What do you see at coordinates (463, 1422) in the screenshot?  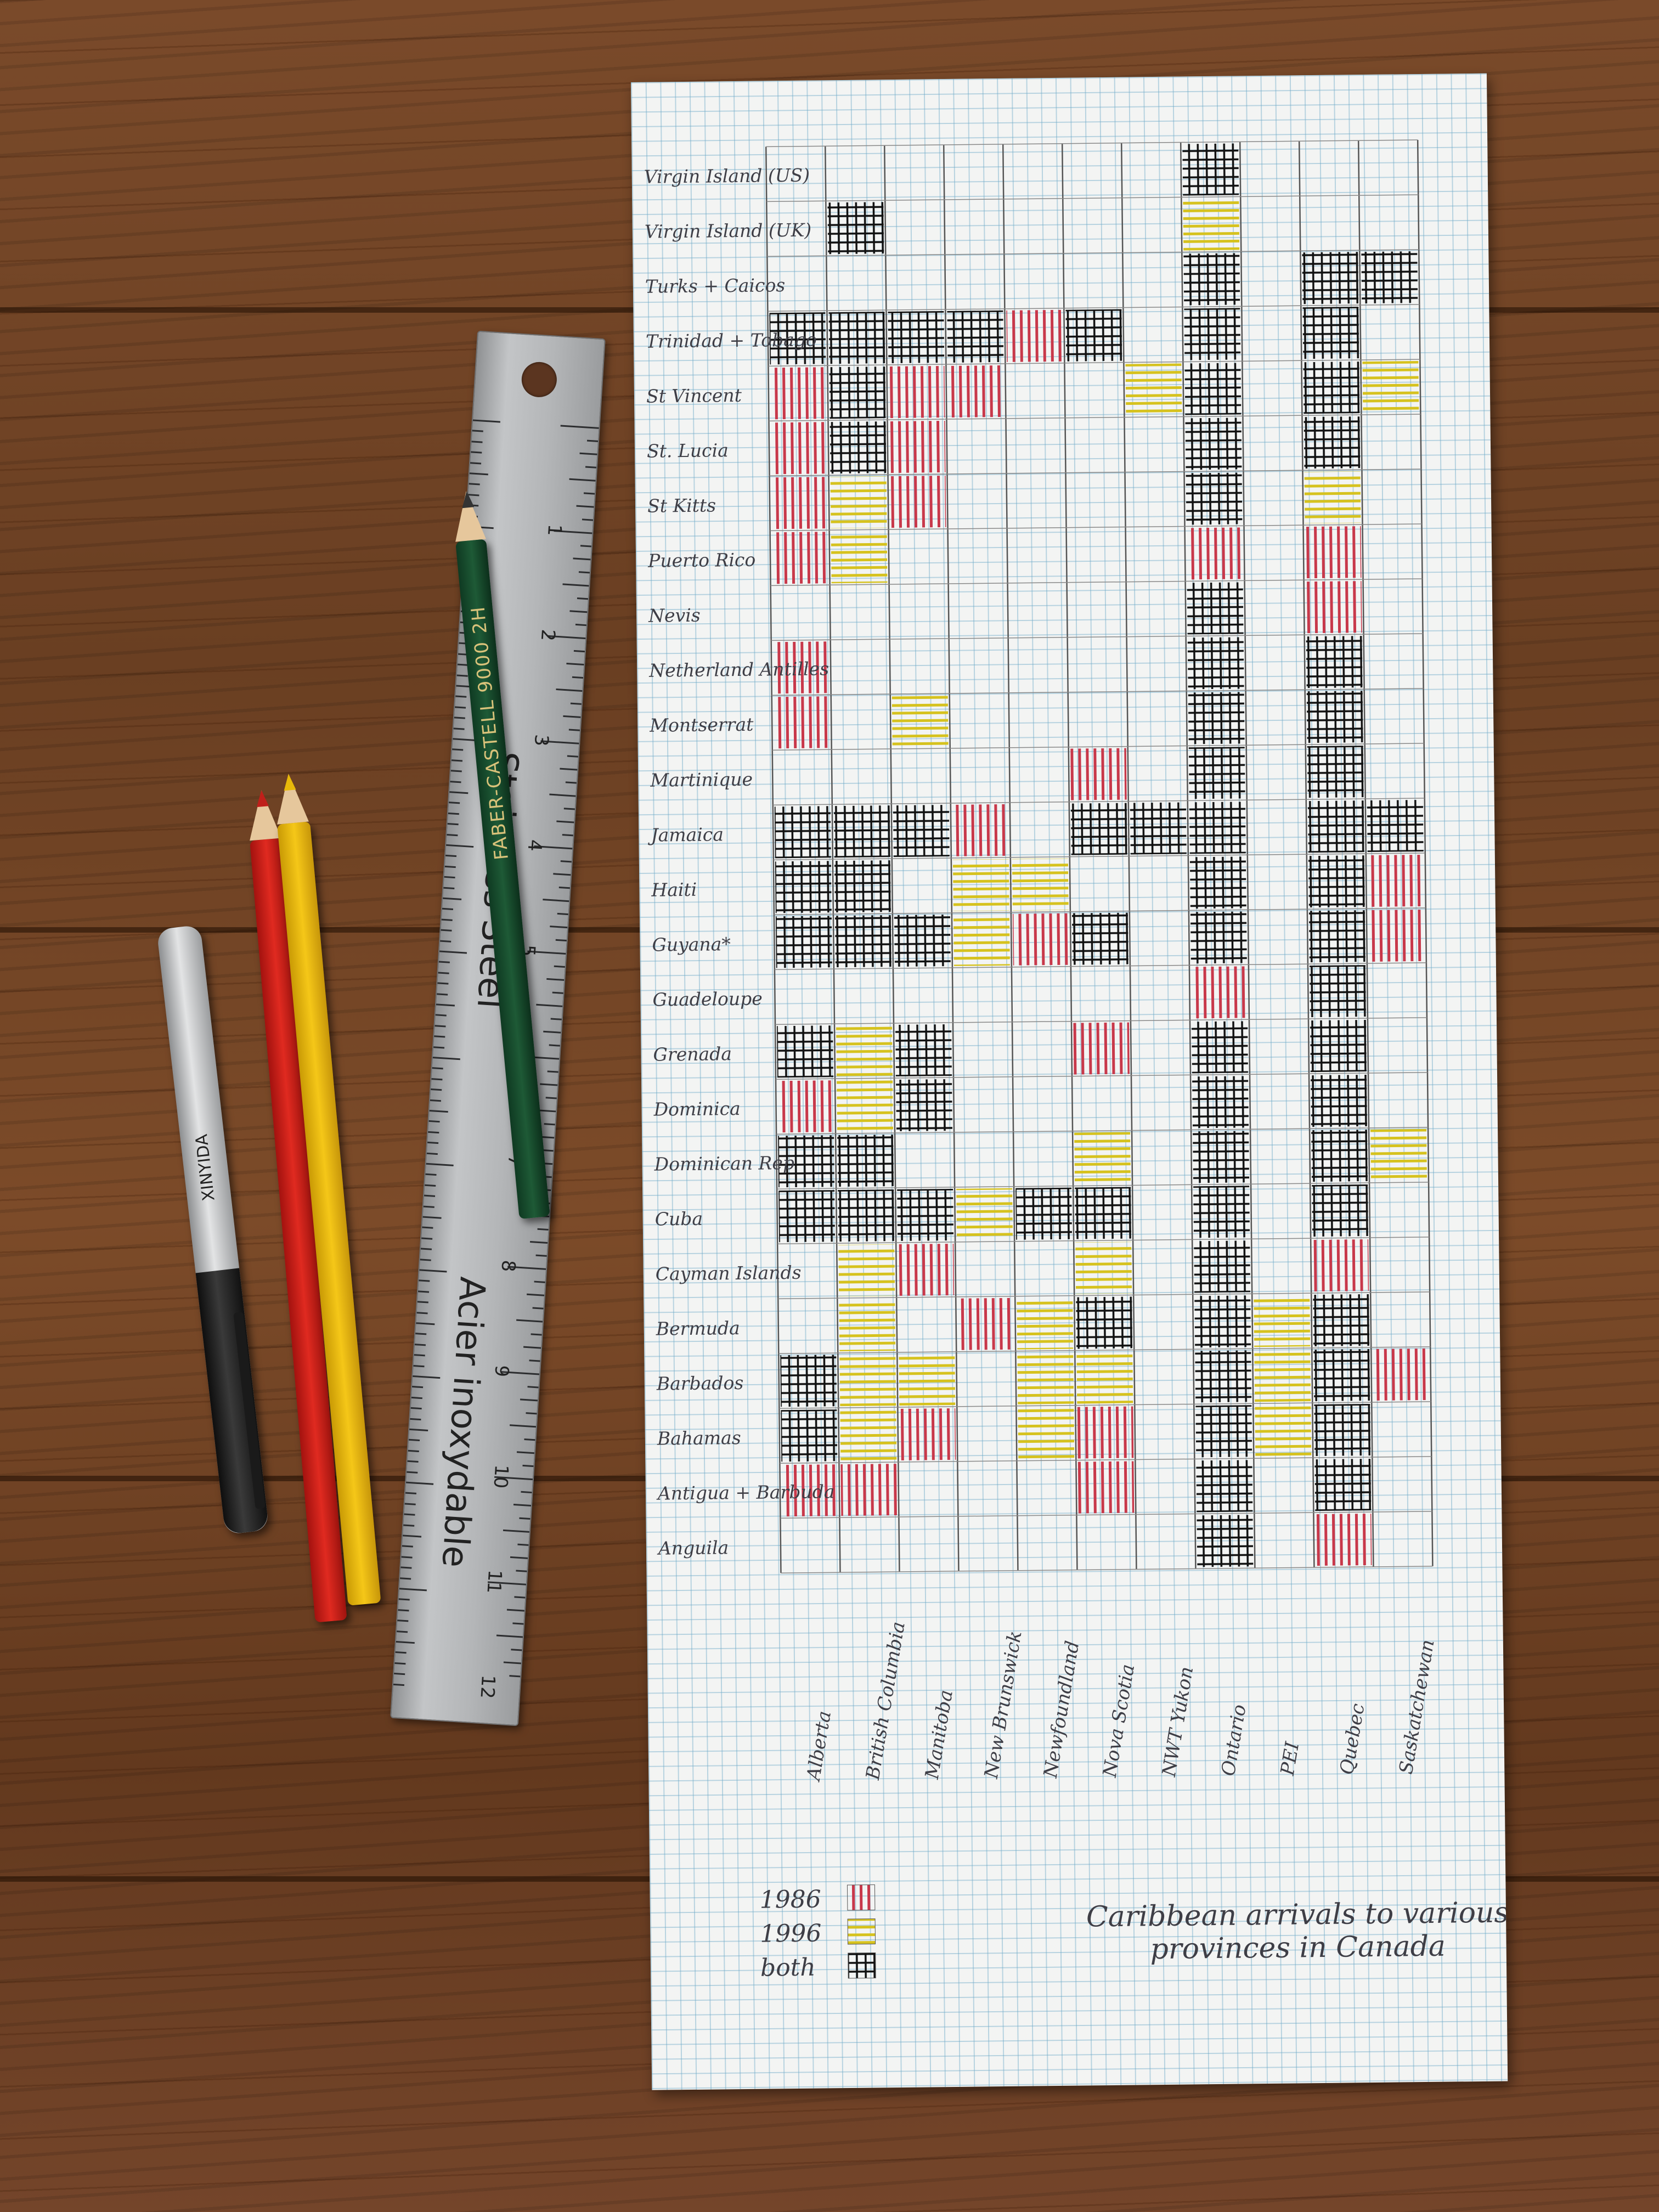 I see `ruler-label-acier: Acier inoxydable` at bounding box center [463, 1422].